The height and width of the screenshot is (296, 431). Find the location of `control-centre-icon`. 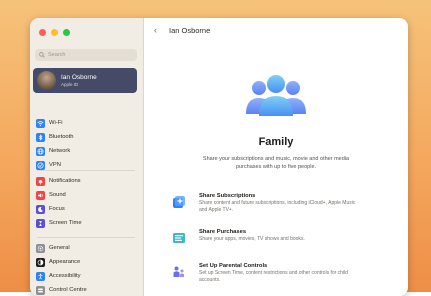

control-centre-icon is located at coordinates (40, 290).